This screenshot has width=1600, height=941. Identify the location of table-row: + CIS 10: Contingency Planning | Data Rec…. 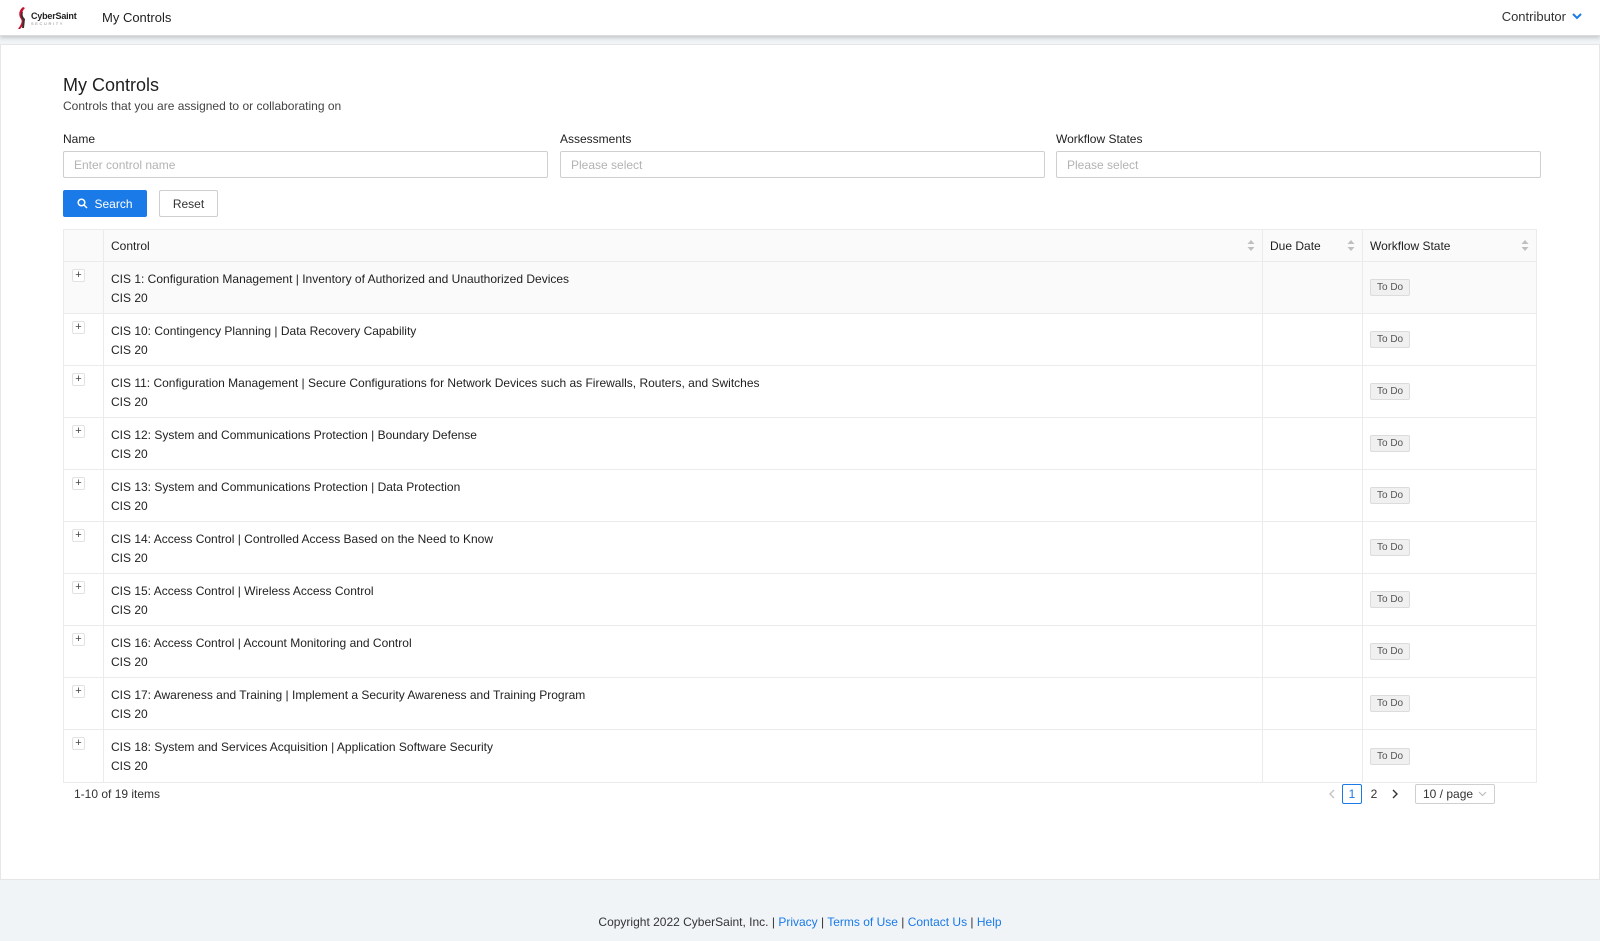
(800, 340).